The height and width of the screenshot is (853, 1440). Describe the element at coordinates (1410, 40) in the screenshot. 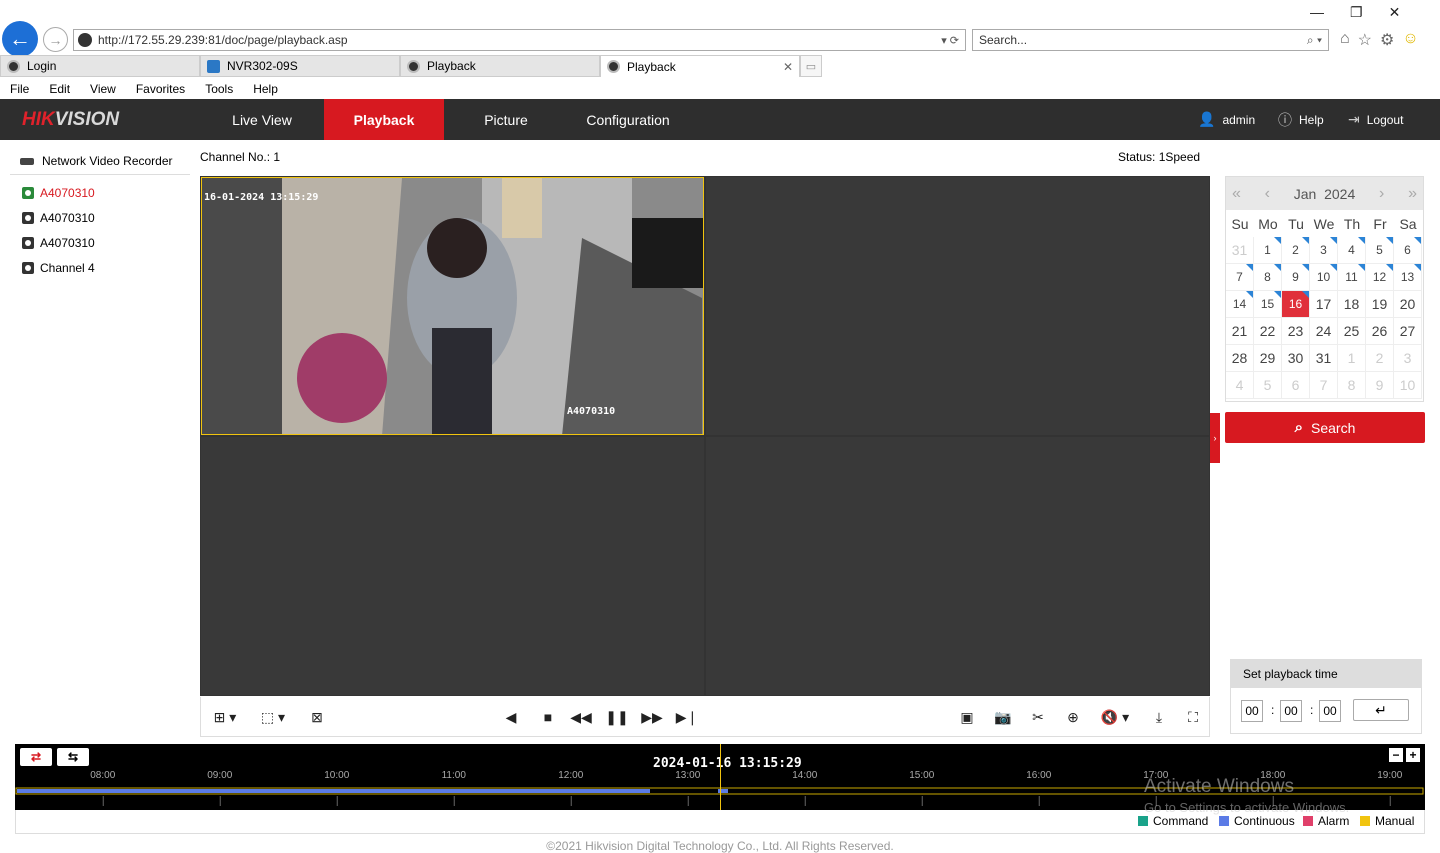

I see `smiley-icon: ☺` at that location.